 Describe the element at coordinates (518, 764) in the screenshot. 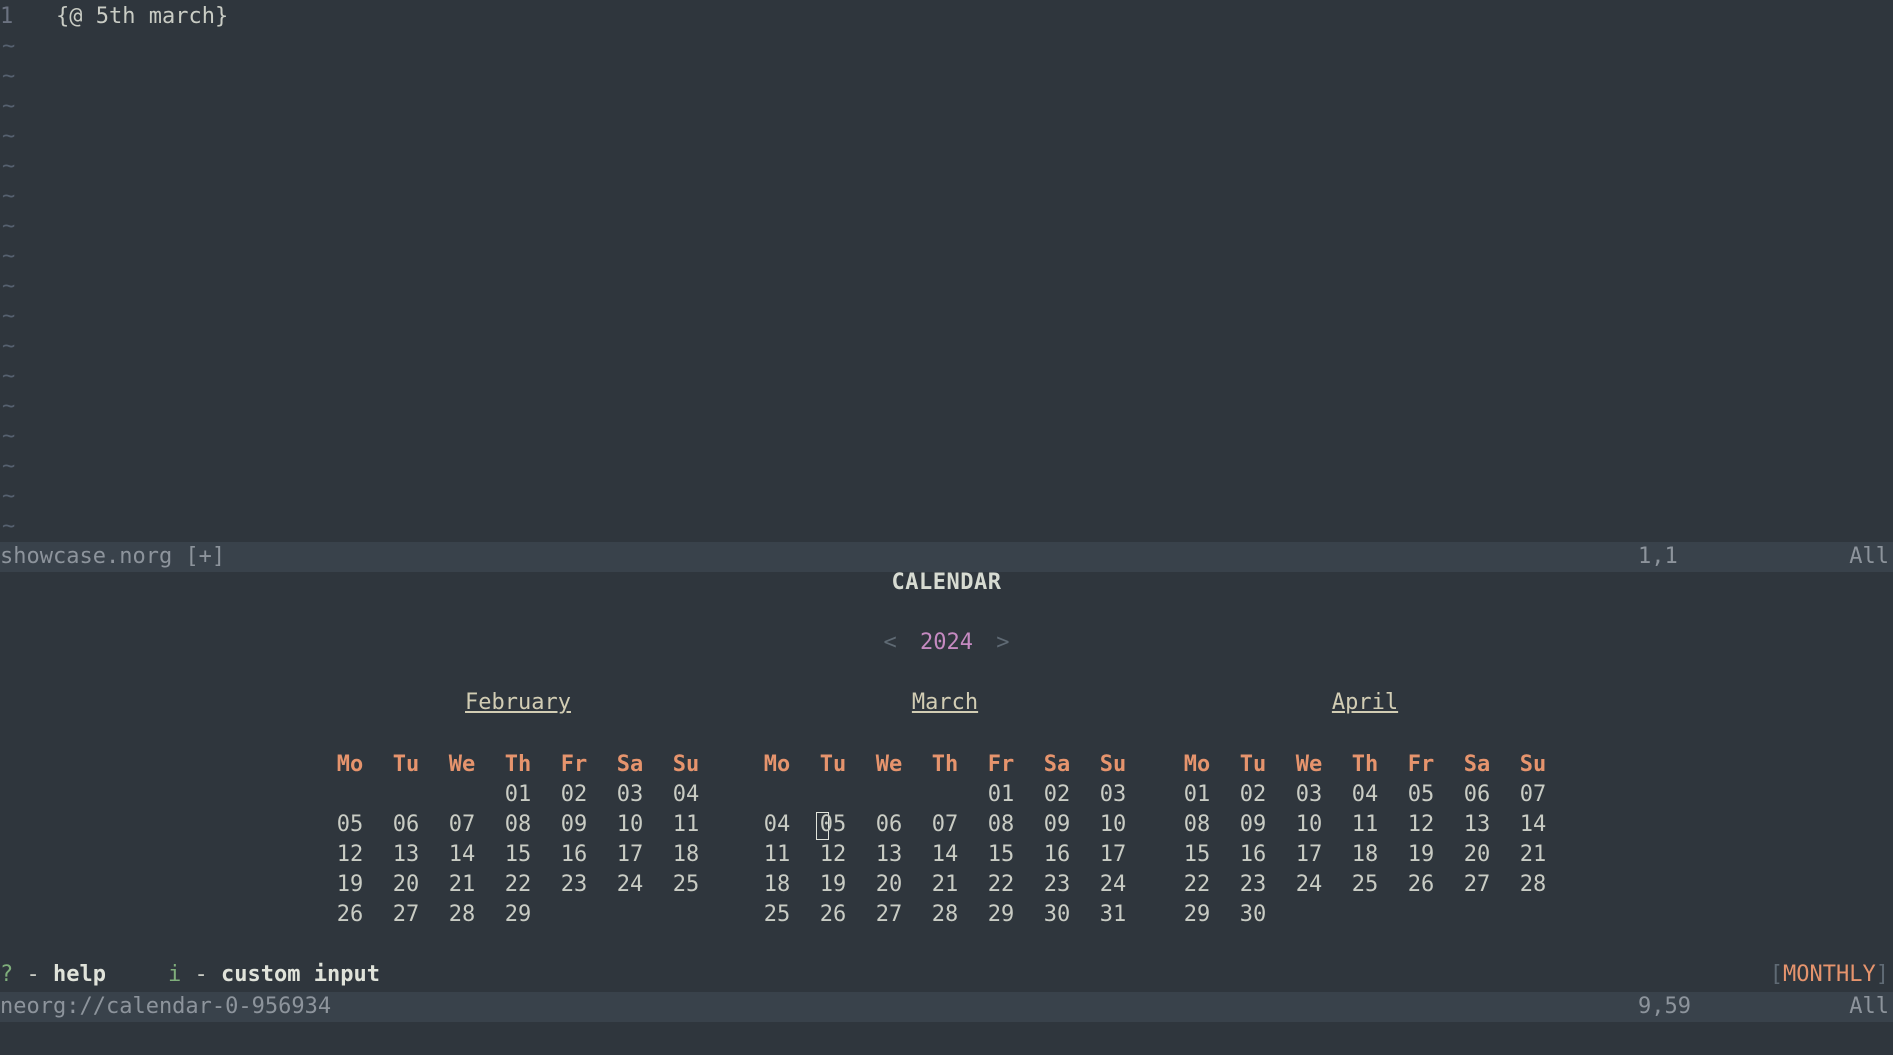

I see `weekday-header: Th` at that location.